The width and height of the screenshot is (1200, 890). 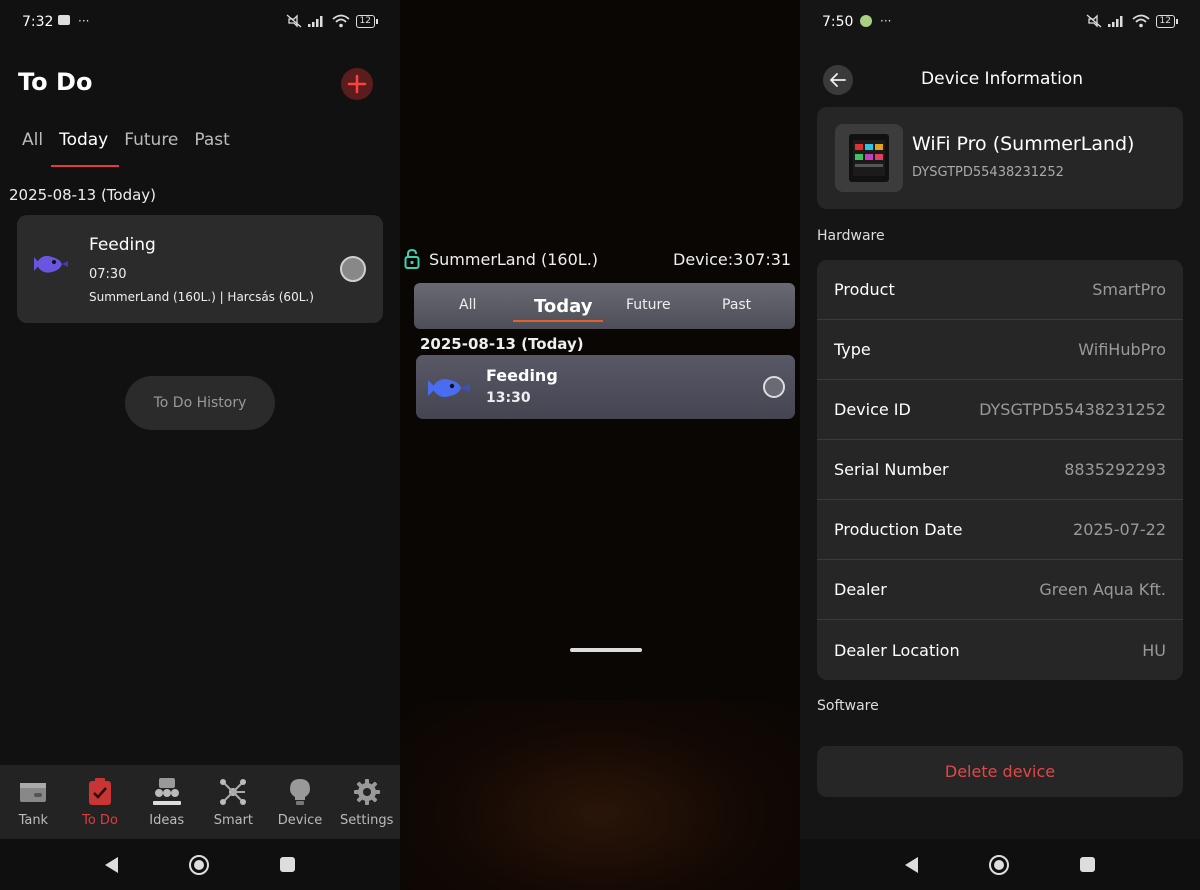 What do you see at coordinates (200, 403) in the screenshot?
I see `todo-history-button: To Do History` at bounding box center [200, 403].